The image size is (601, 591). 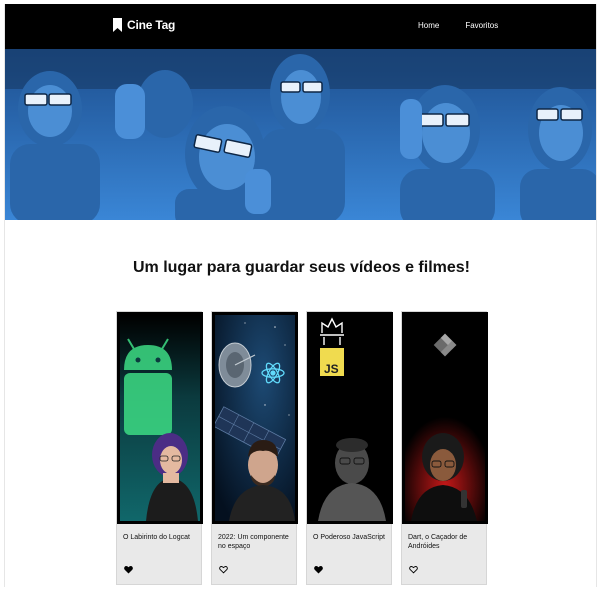 I want to click on video-card: O Labirinto do Logcat, so click(x=159, y=448).